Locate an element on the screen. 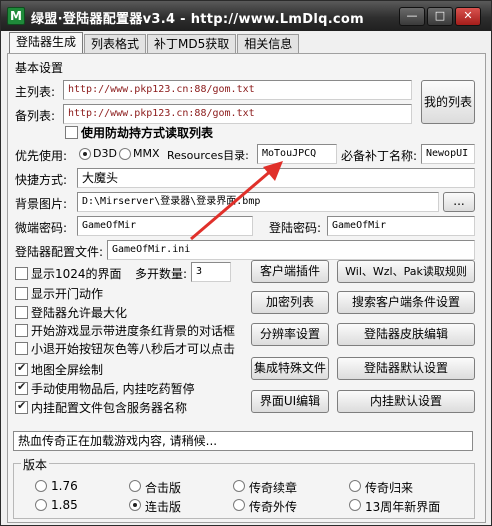 This screenshot has height=526, width=492. arrow-head is located at coordinates (273, 171).